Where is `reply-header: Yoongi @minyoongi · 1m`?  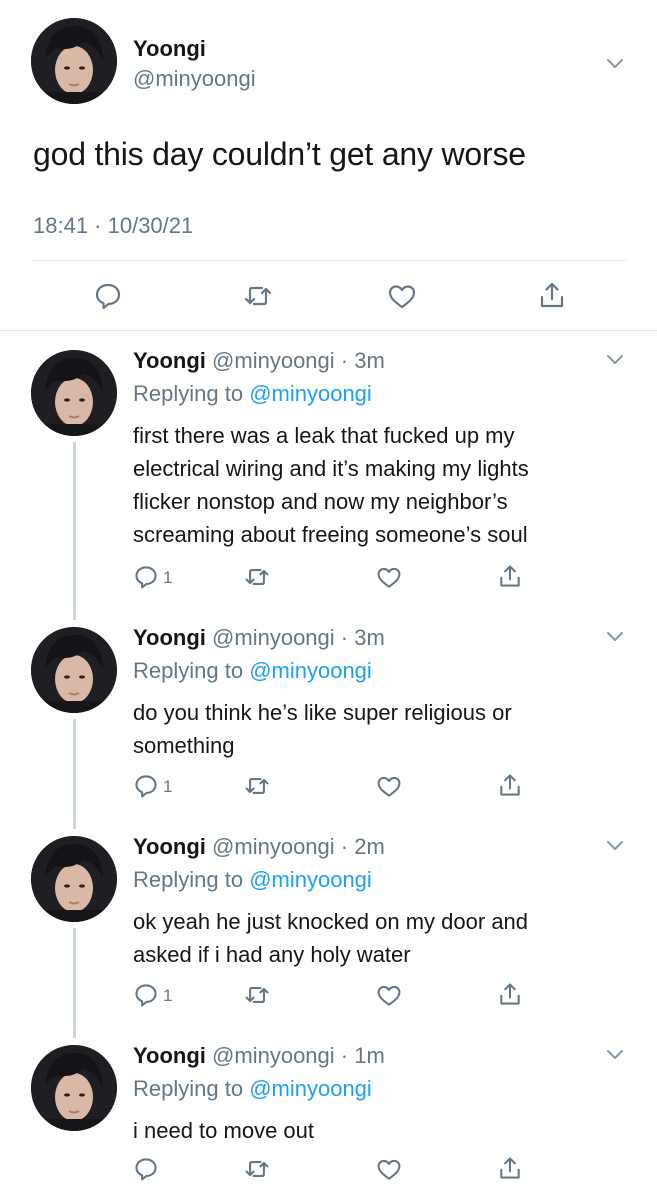
reply-header: Yoongi @minyoongi · 1m is located at coordinates (259, 1056).